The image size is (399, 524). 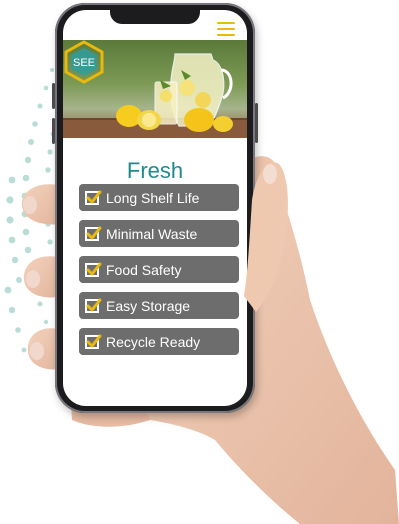 I want to click on thumb-overlay, so click(x=266, y=237).